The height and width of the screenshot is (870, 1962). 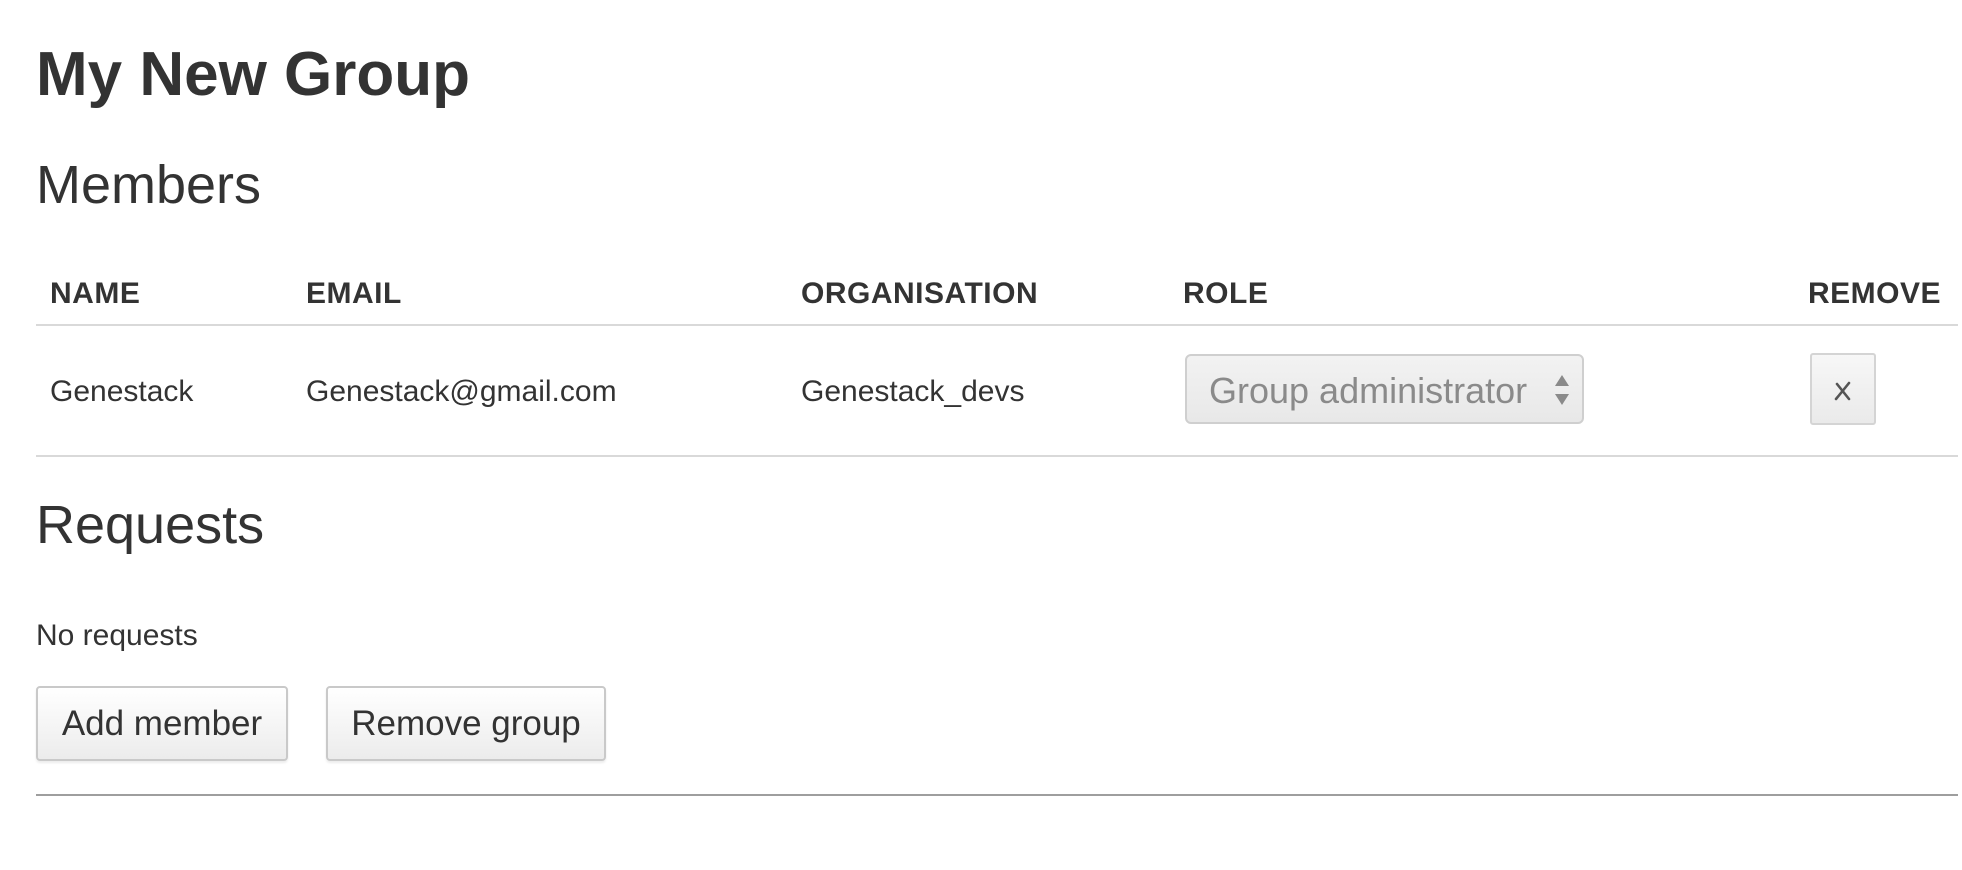 I want to click on table-header-row: NAME EMAIL ORGANISATION ROLE REMOVE, so click(x=997, y=294).